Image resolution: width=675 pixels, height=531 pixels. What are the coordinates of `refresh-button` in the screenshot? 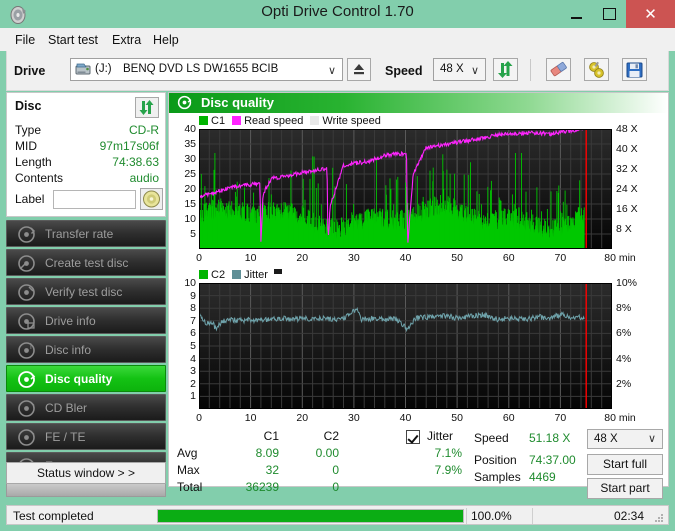 It's located at (505, 69).